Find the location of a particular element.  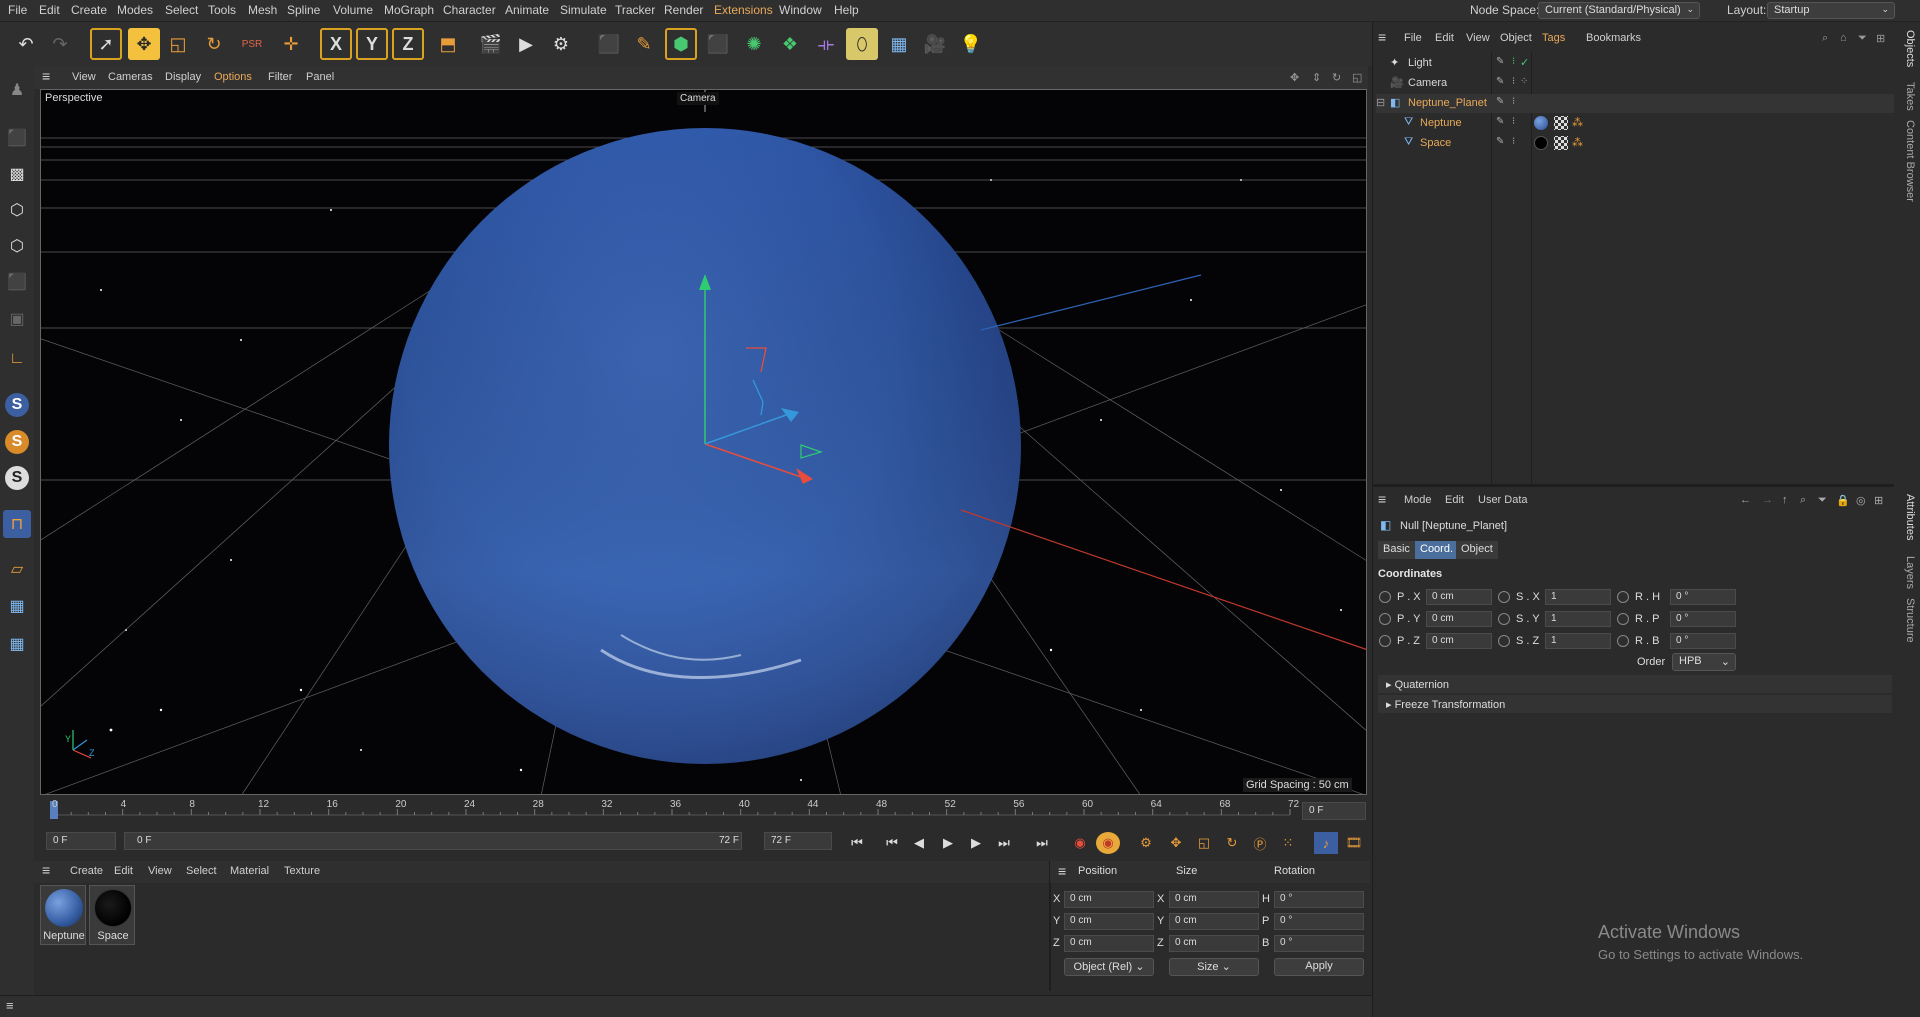

tab-object: Object is located at coordinates (1477, 550).